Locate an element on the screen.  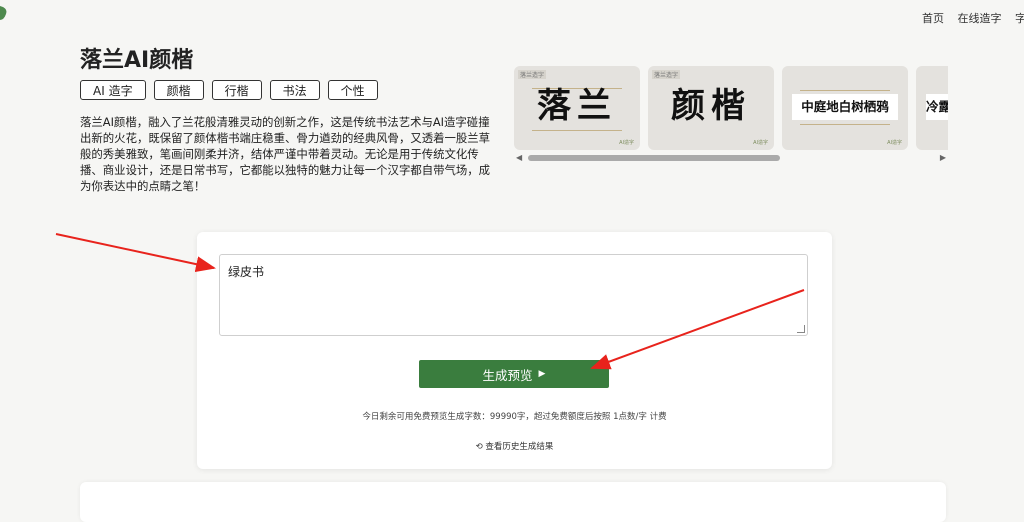
arrow-to-input-icon is located at coordinates (135, 253).